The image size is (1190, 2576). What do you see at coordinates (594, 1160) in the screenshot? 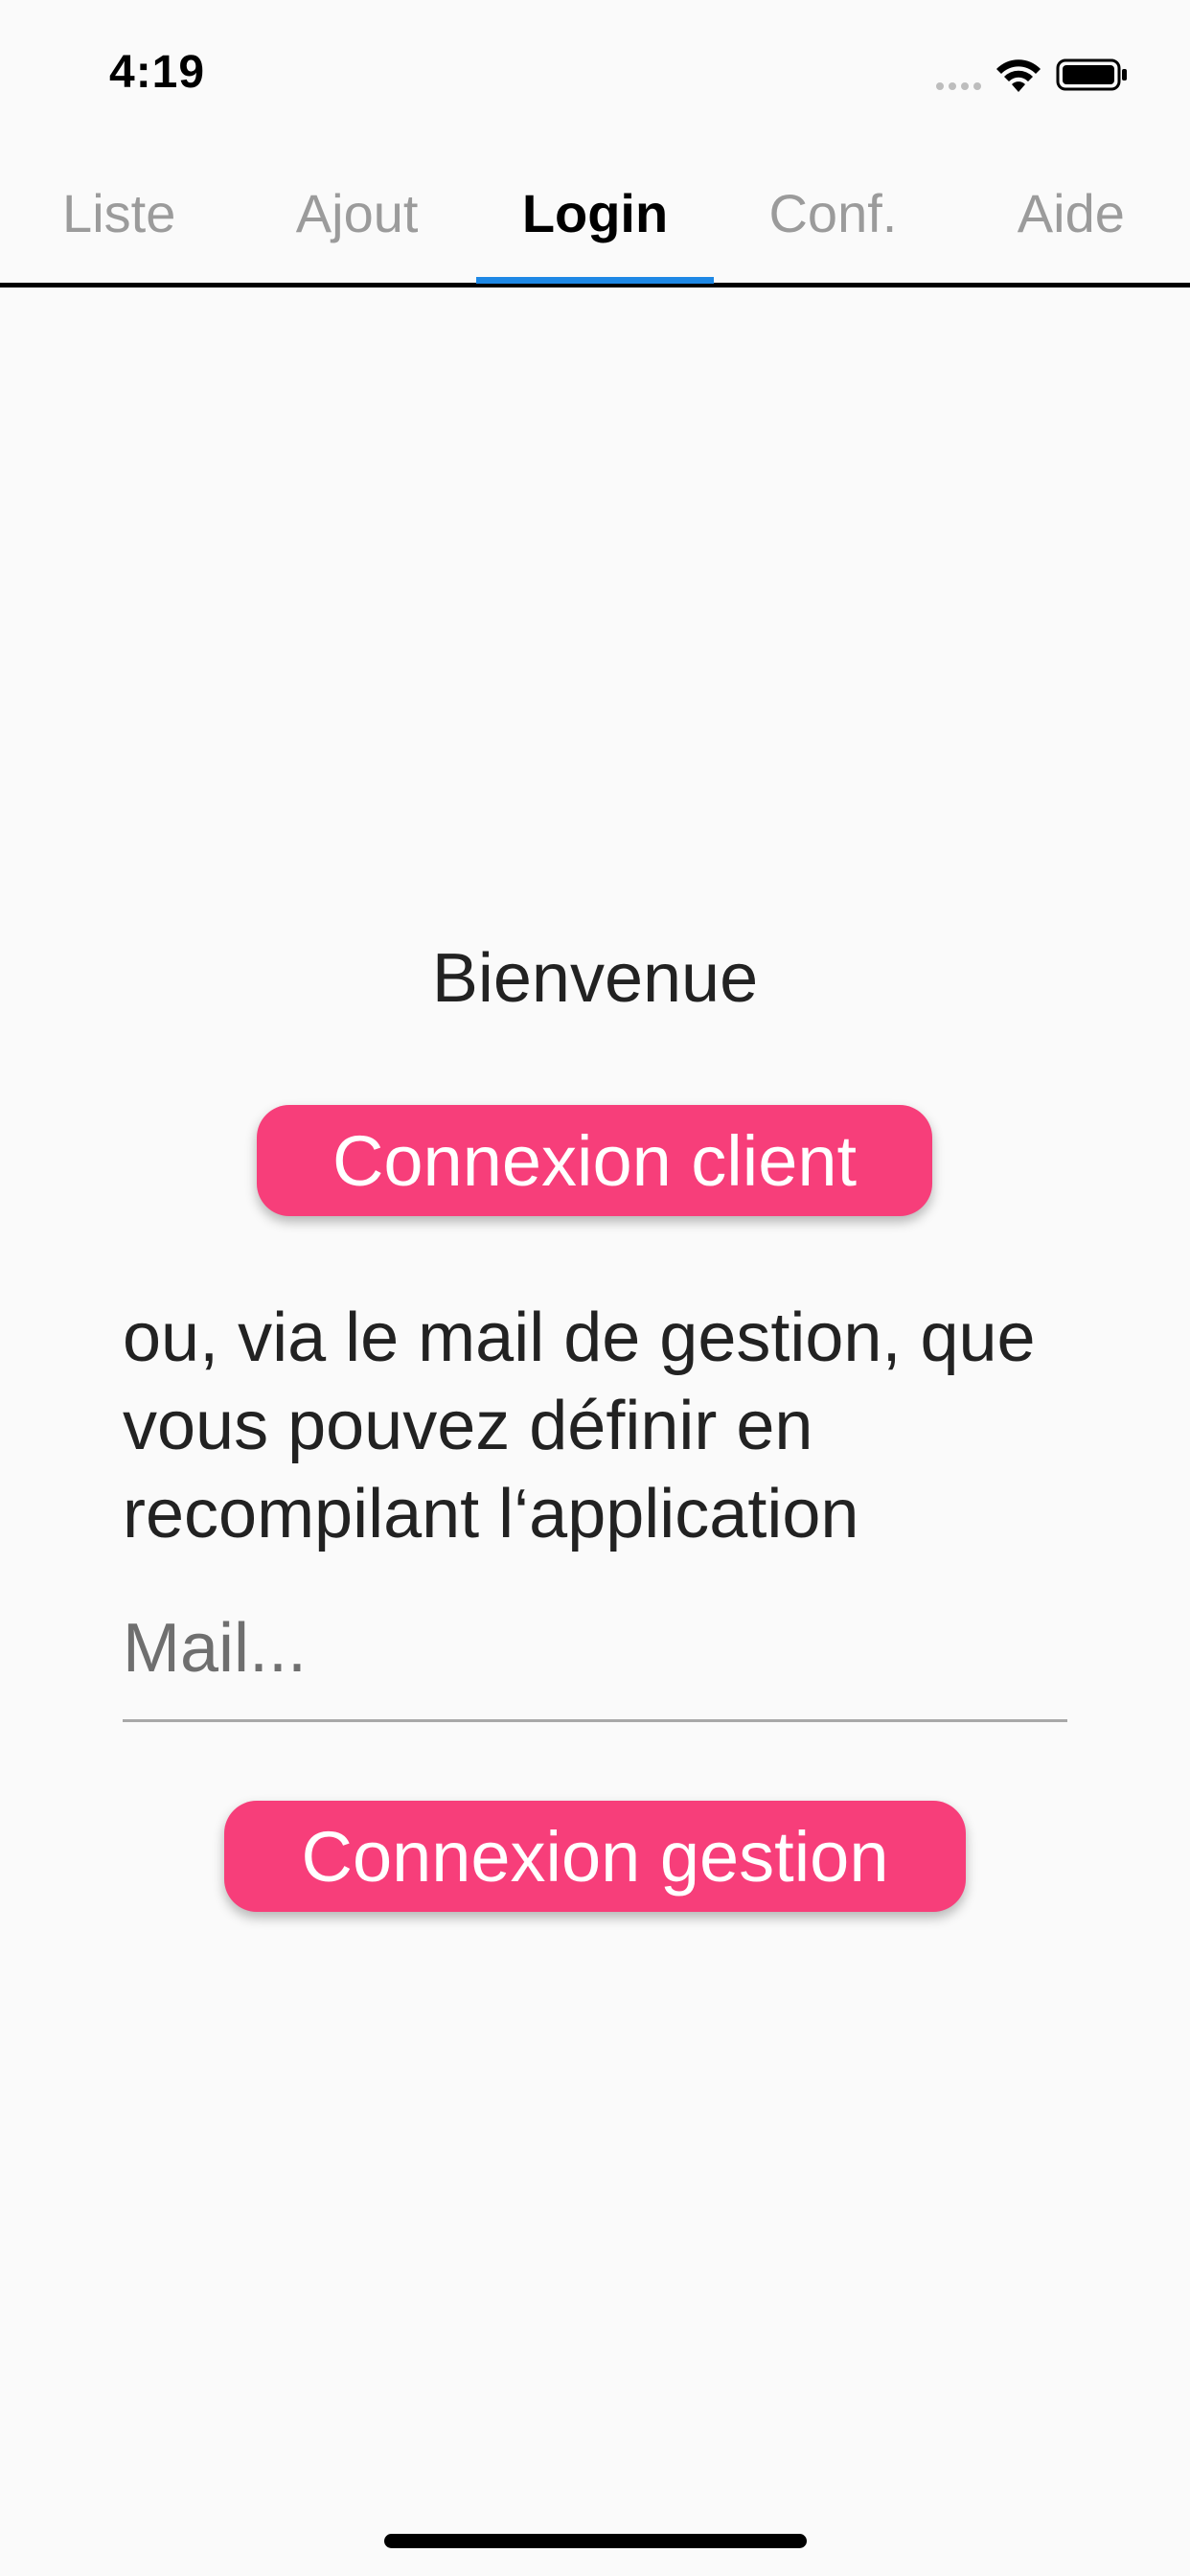
I see `client-login-button: Connexion client` at bounding box center [594, 1160].